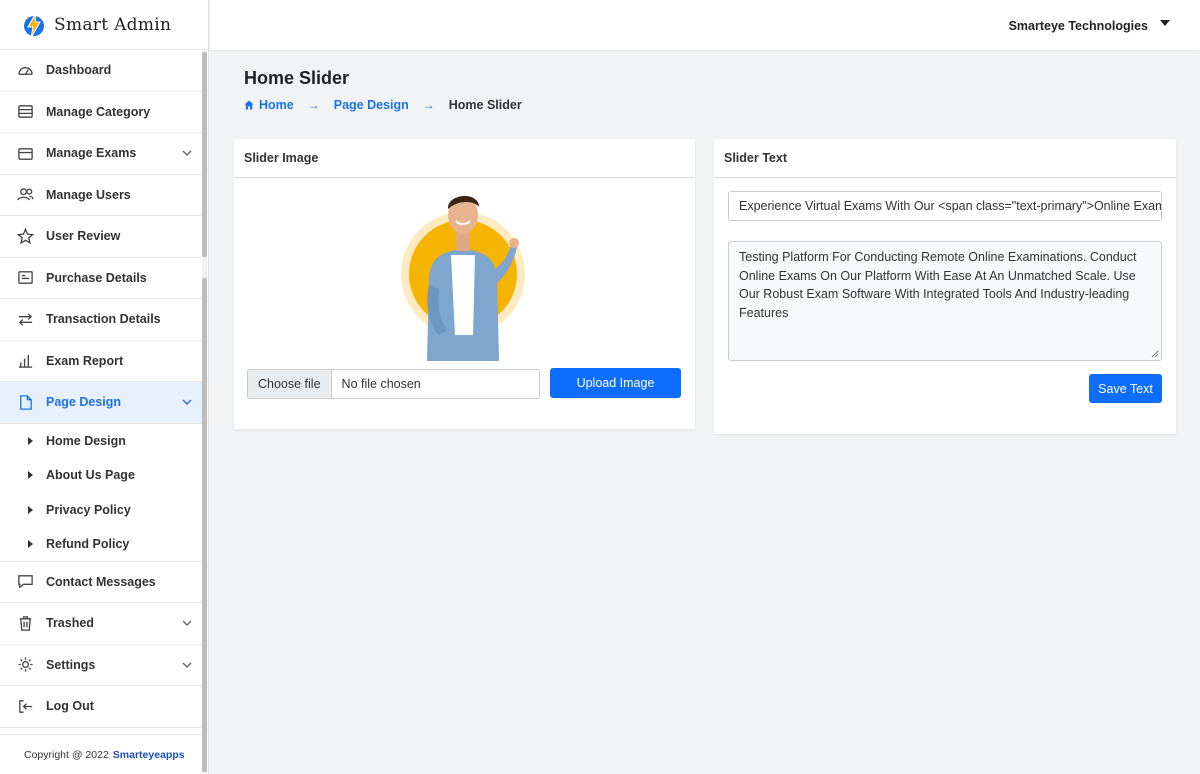 The width and height of the screenshot is (1200, 774). I want to click on sidebar-item-trashed: Trashed, so click(101, 624).